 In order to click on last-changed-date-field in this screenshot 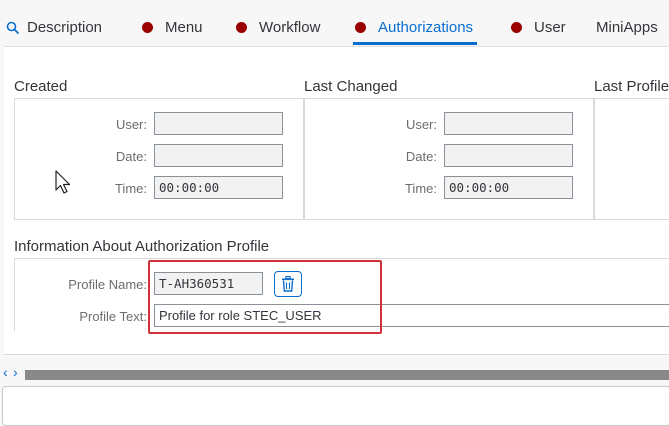, I will do `click(508, 155)`.